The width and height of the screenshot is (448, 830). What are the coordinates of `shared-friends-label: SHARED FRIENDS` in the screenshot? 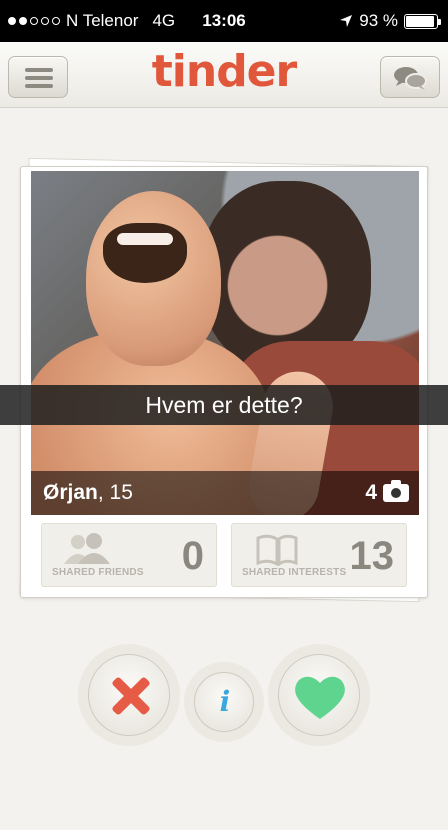 It's located at (98, 572).